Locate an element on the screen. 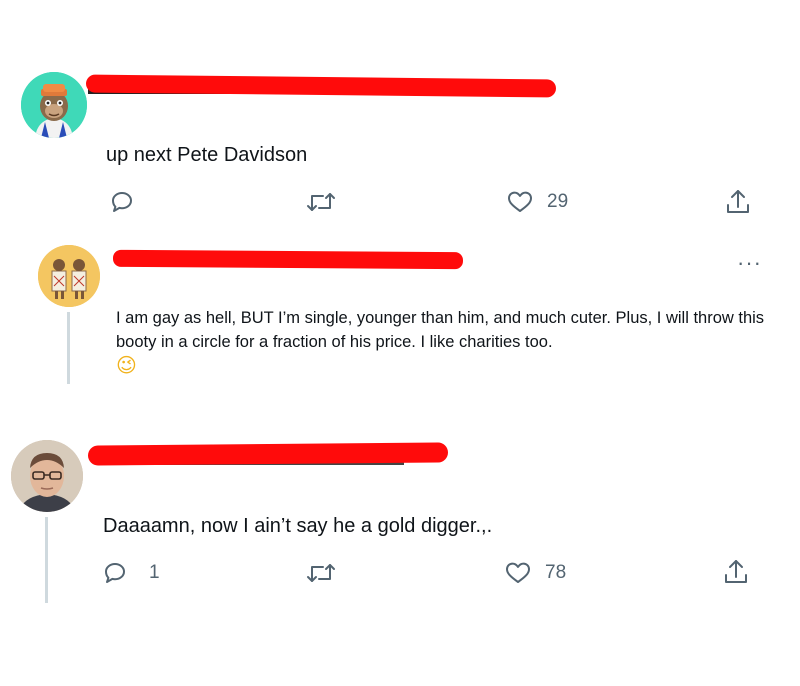 The image size is (800, 686). reply-button: 1 is located at coordinates (131, 573).